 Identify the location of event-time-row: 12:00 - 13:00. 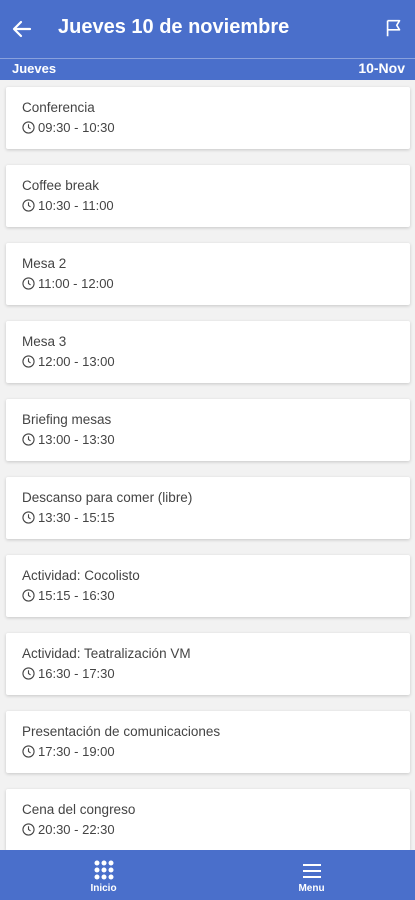
(68, 361).